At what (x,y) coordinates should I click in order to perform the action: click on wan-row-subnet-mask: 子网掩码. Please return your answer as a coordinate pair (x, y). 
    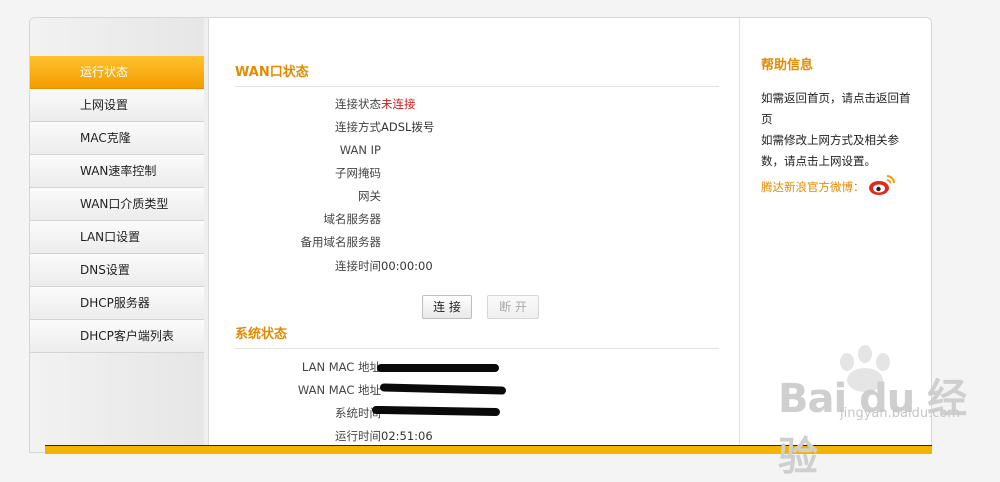
    Looking at the image, I should click on (475, 173).